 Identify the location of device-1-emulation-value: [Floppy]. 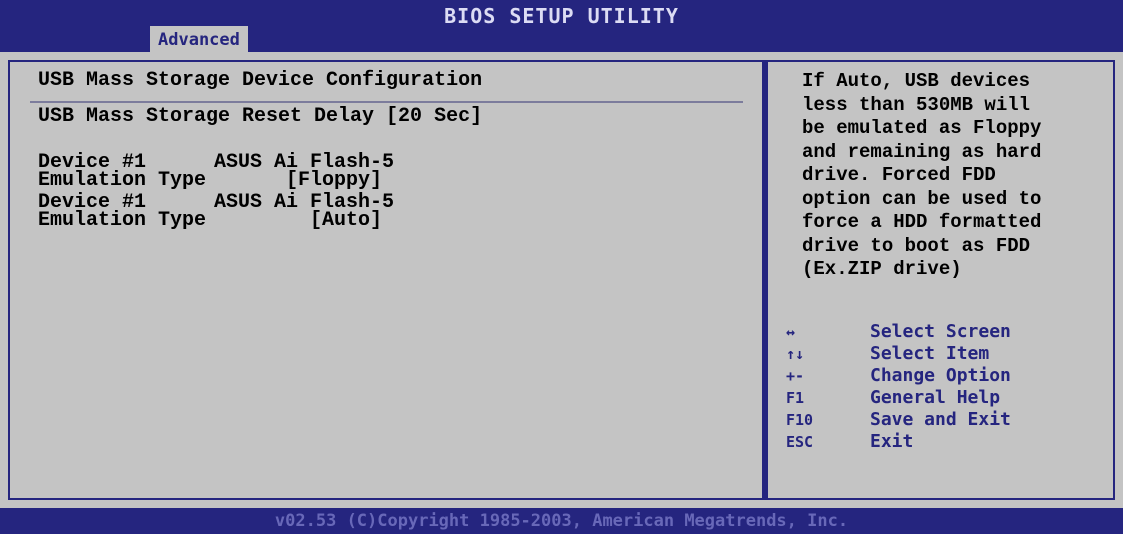
(334, 181).